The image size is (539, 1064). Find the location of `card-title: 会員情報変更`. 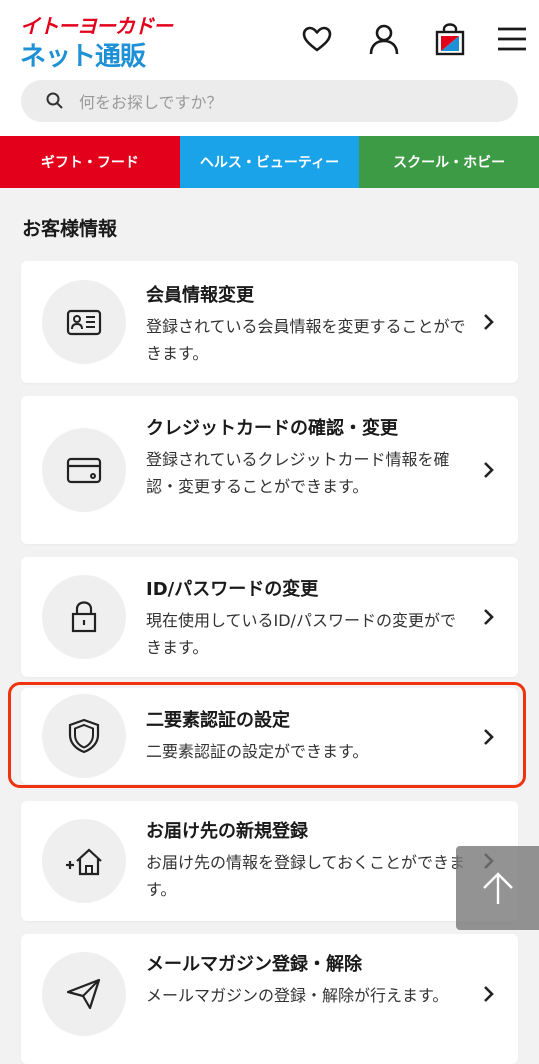

card-title: 会員情報変更 is located at coordinates (200, 295).